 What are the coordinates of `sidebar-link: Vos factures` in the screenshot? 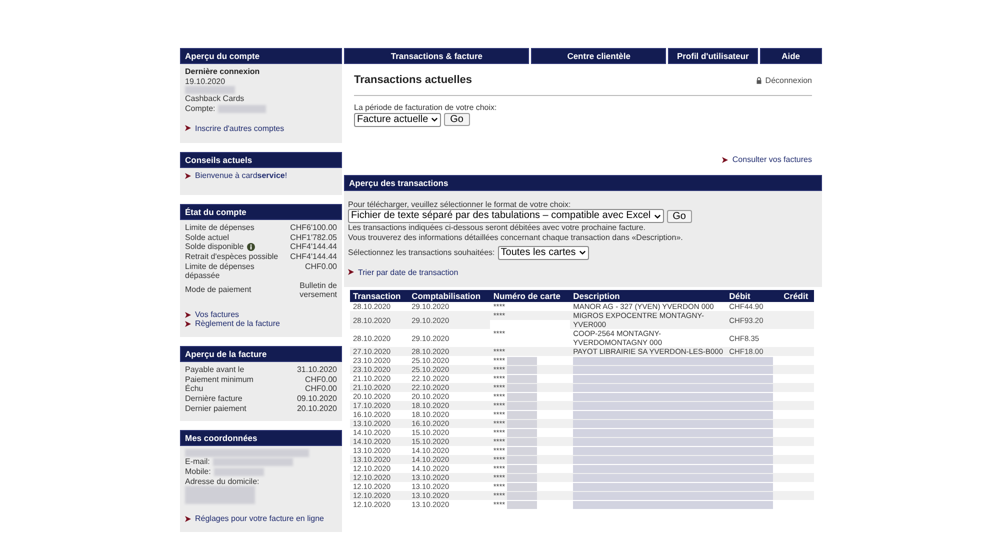 It's located at (261, 315).